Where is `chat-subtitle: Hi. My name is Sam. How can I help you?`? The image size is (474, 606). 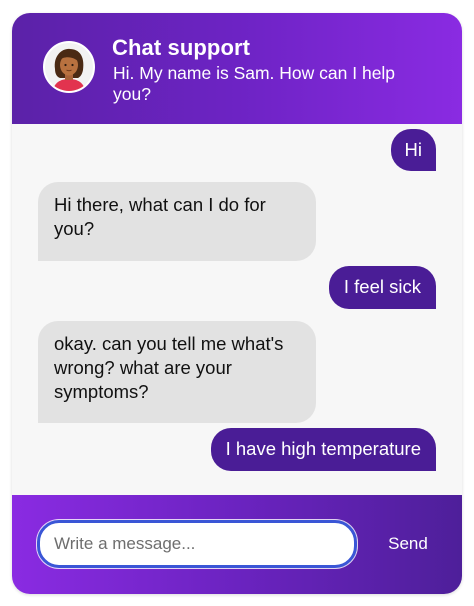
chat-subtitle: Hi. My name is Sam. How can I help you? is located at coordinates (254, 83).